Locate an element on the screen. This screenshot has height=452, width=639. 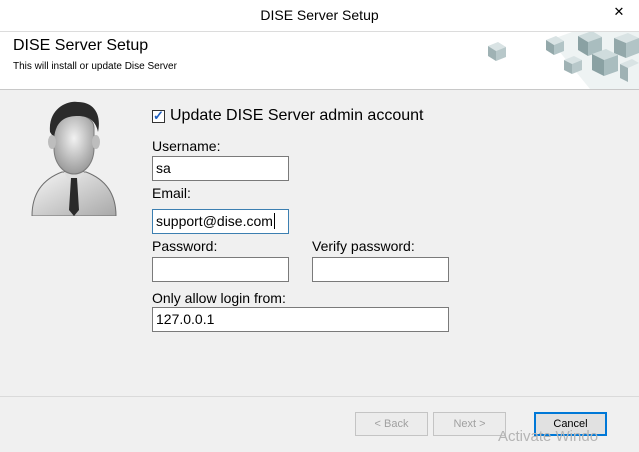
username-input: sa is located at coordinates (220, 168).